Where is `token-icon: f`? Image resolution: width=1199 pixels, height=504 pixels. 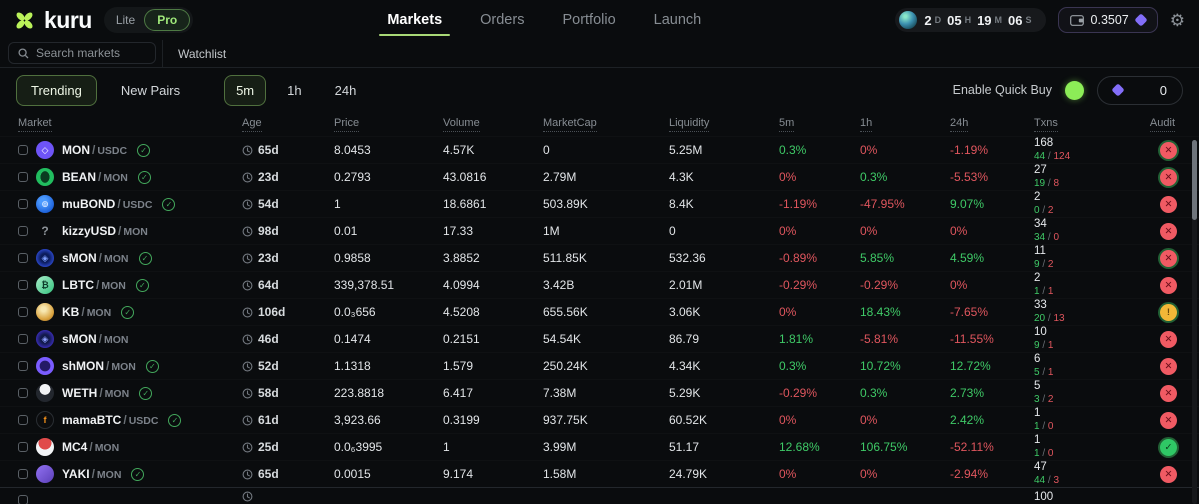
token-icon: f is located at coordinates (45, 420).